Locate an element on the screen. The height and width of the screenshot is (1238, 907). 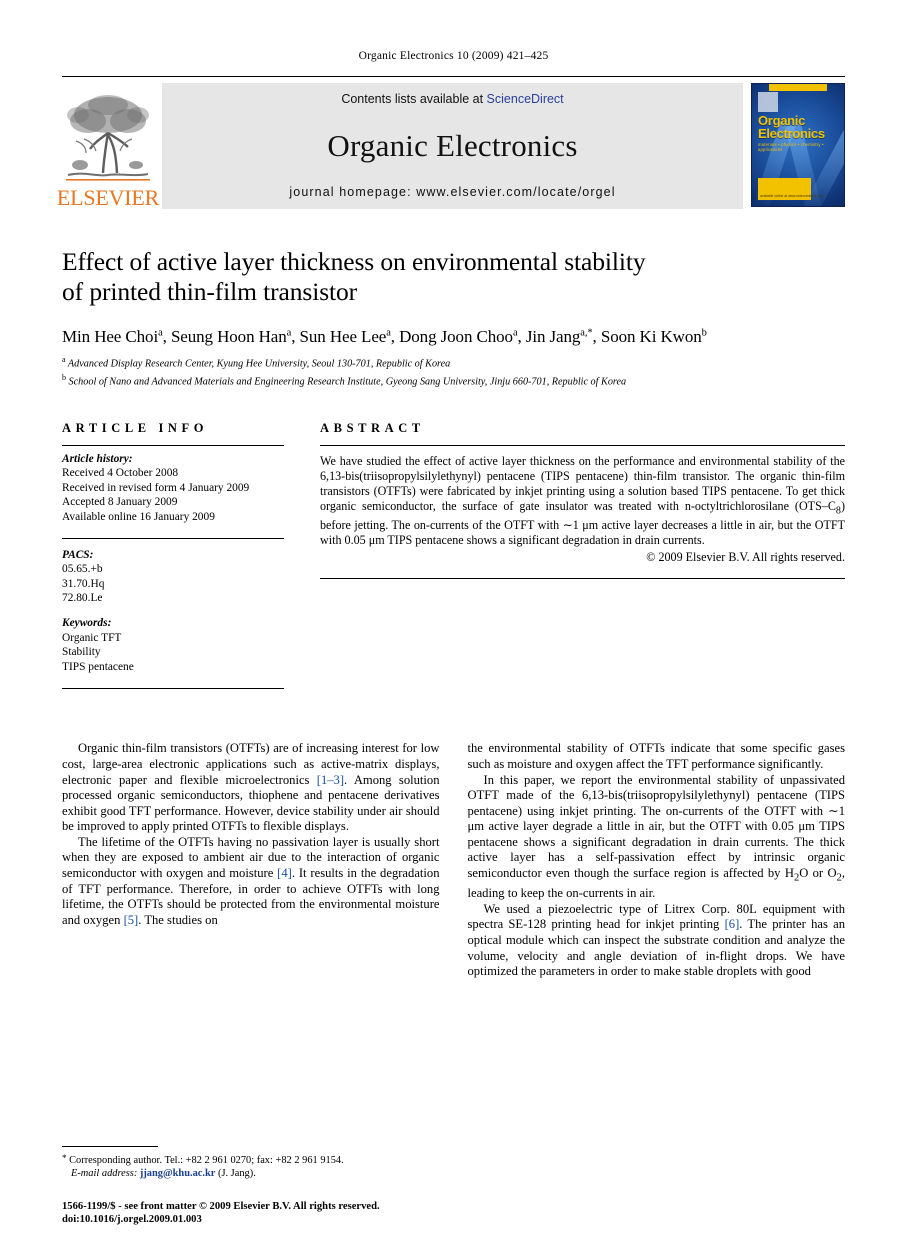
email-owner: (J. Jang). is located at coordinates (236, 1173).